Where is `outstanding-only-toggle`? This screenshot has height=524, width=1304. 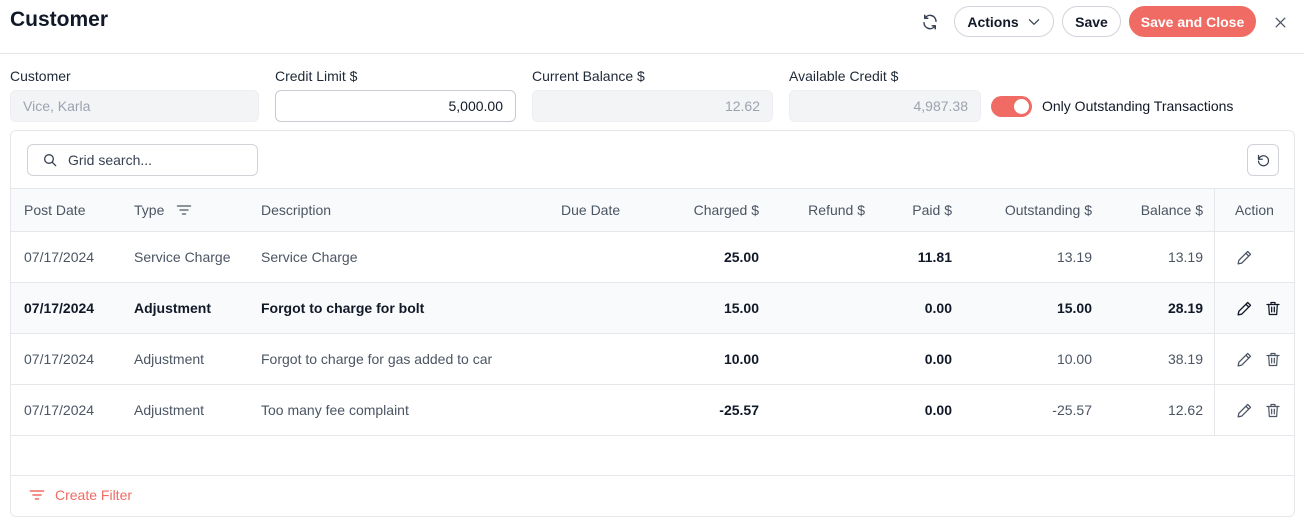 outstanding-only-toggle is located at coordinates (1011, 106).